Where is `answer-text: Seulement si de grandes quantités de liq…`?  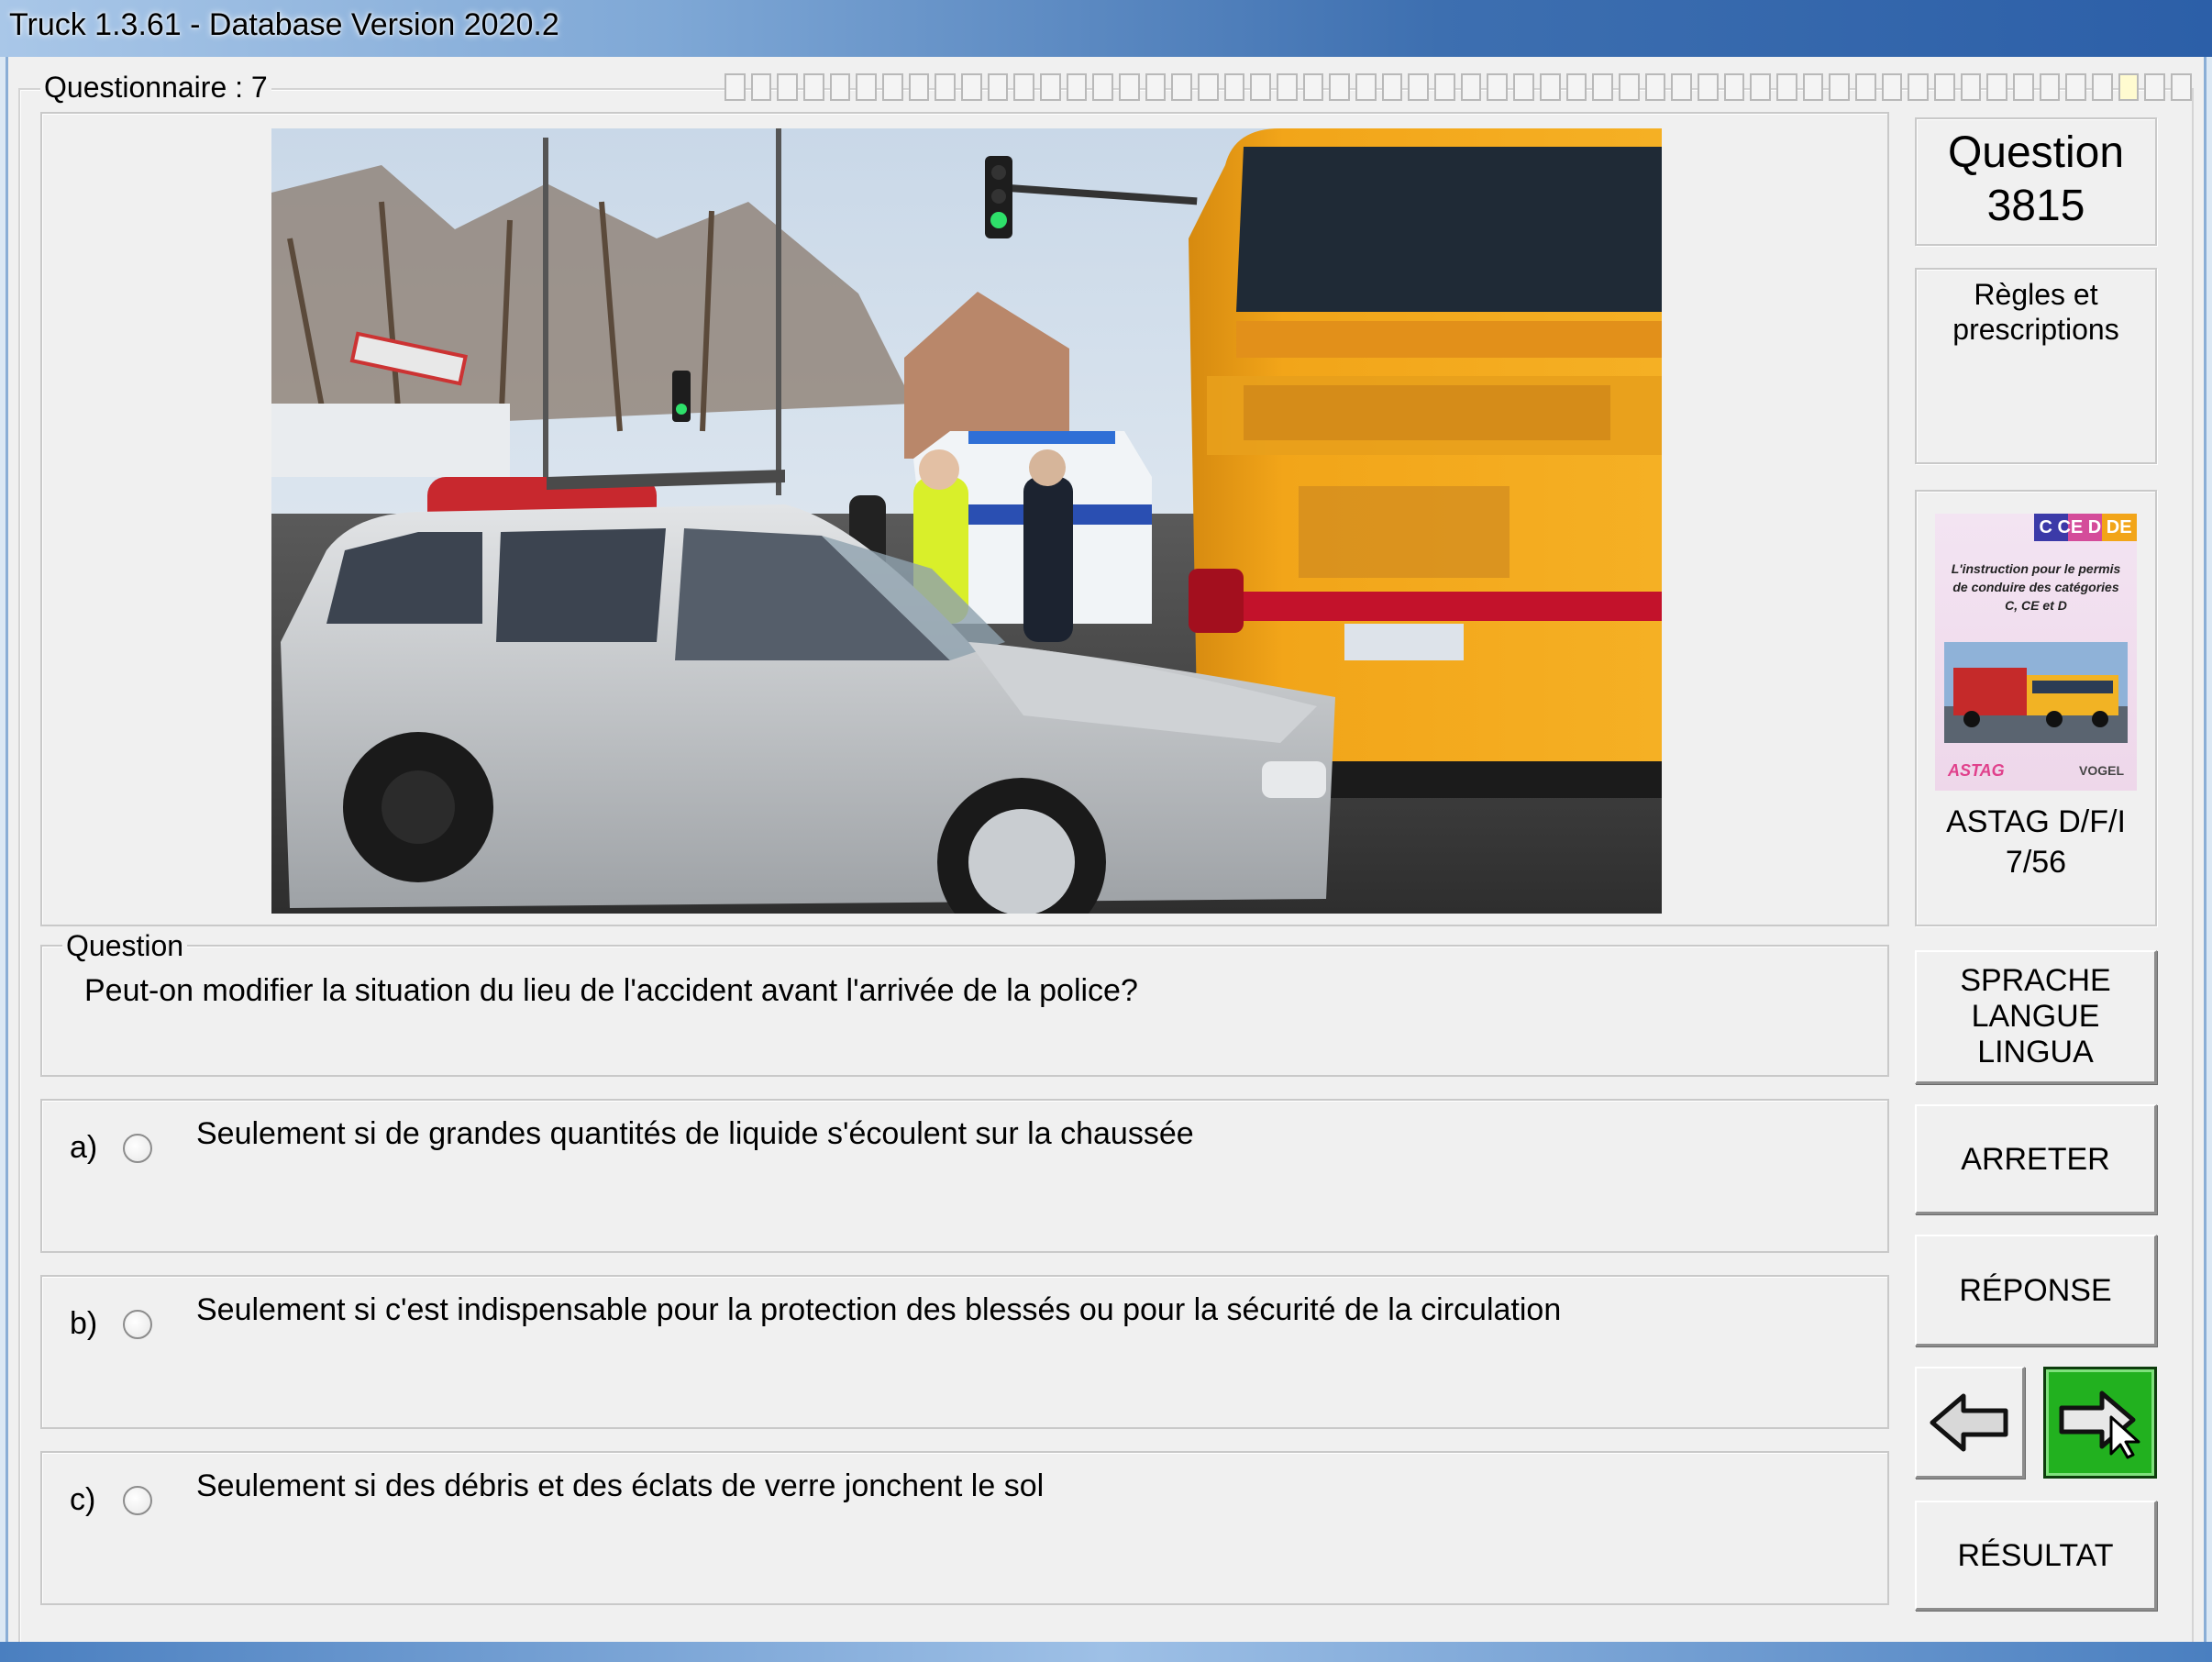
answer-text: Seulement si de grandes quantités de liq… is located at coordinates (695, 1133).